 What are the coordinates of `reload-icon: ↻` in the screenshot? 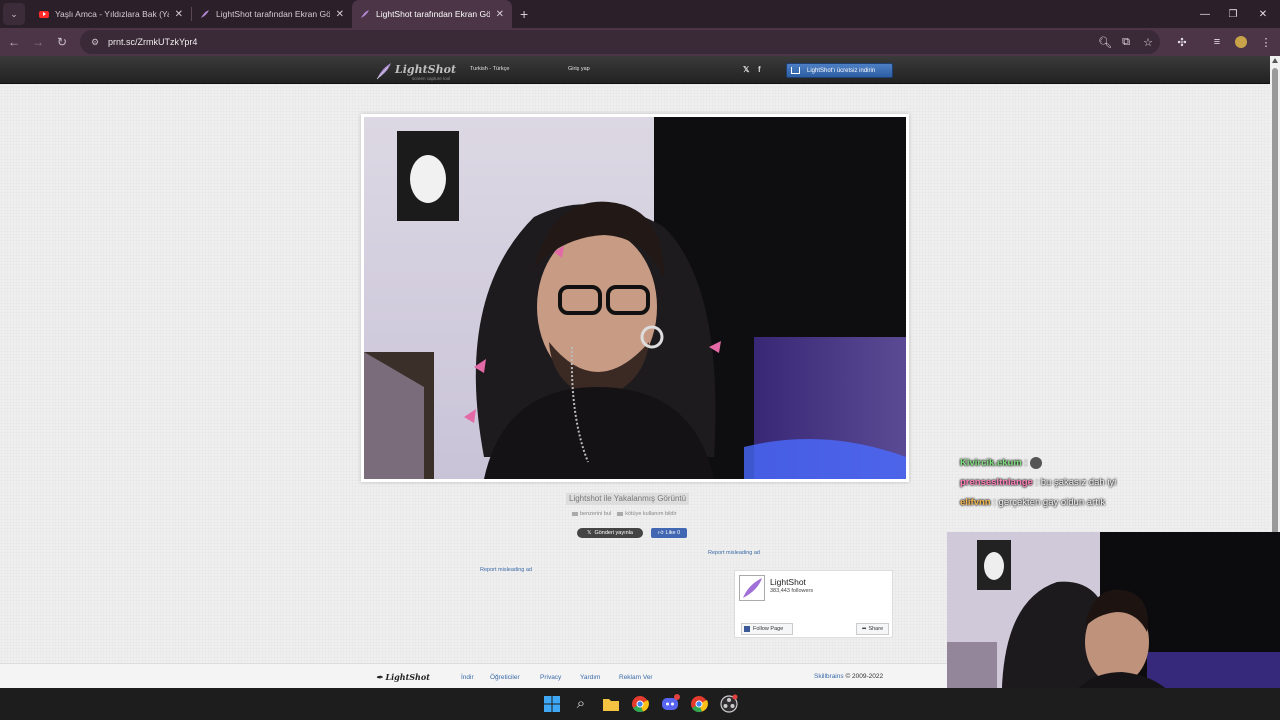 It's located at (62, 42).